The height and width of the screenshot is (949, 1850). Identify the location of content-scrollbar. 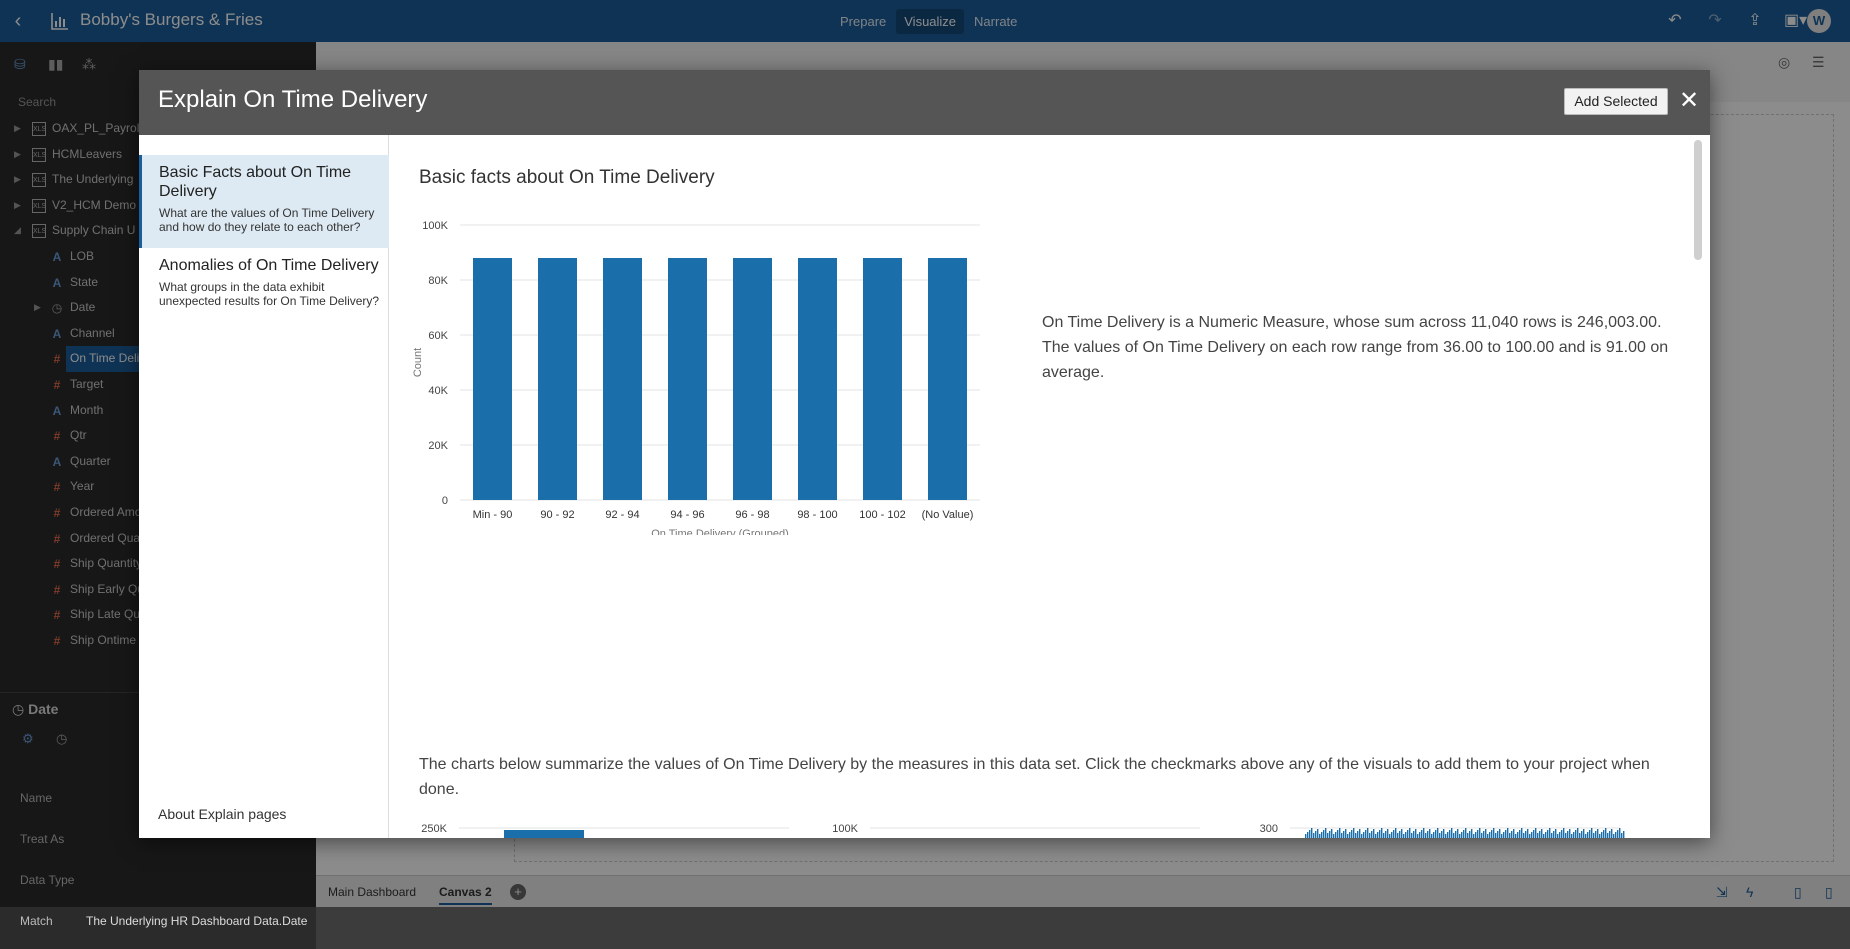
(1698, 200).